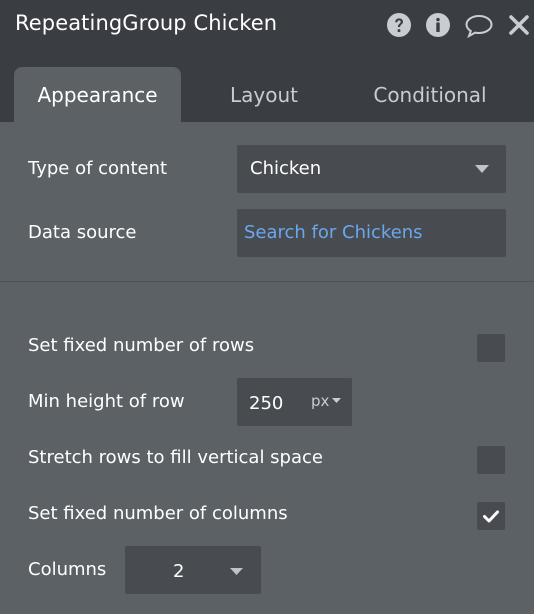 The height and width of the screenshot is (614, 534). Describe the element at coordinates (336, 400) in the screenshot. I see `unit-chevron-down-icon` at that location.